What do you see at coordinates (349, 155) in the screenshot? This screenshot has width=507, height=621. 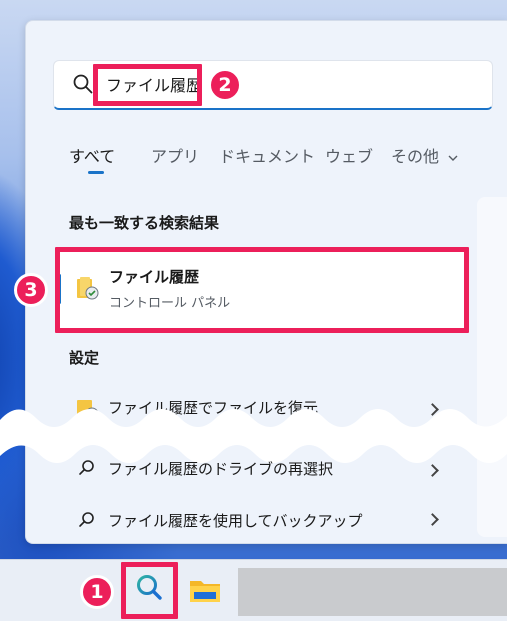 I see `tab-web: ウェブ` at bounding box center [349, 155].